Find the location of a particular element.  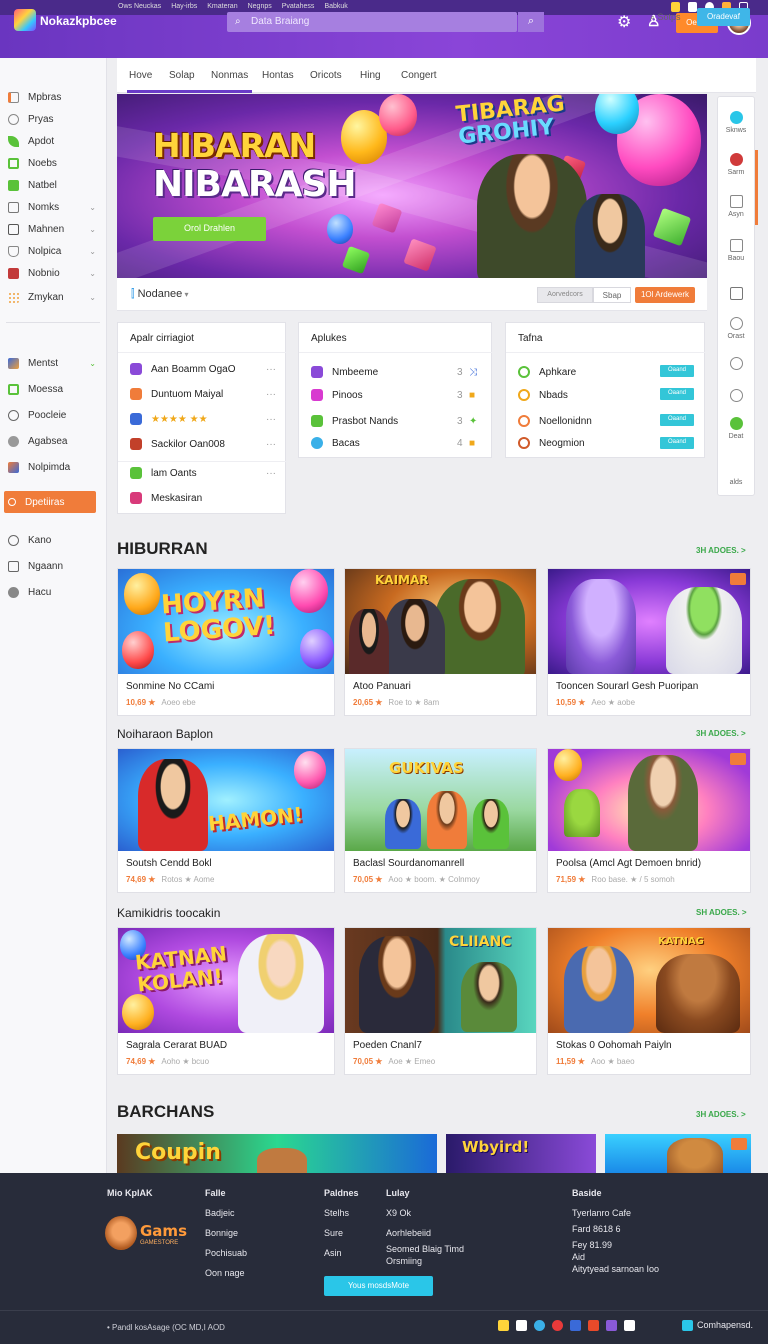

game-banner: Wbyird! is located at coordinates (521, 1153).